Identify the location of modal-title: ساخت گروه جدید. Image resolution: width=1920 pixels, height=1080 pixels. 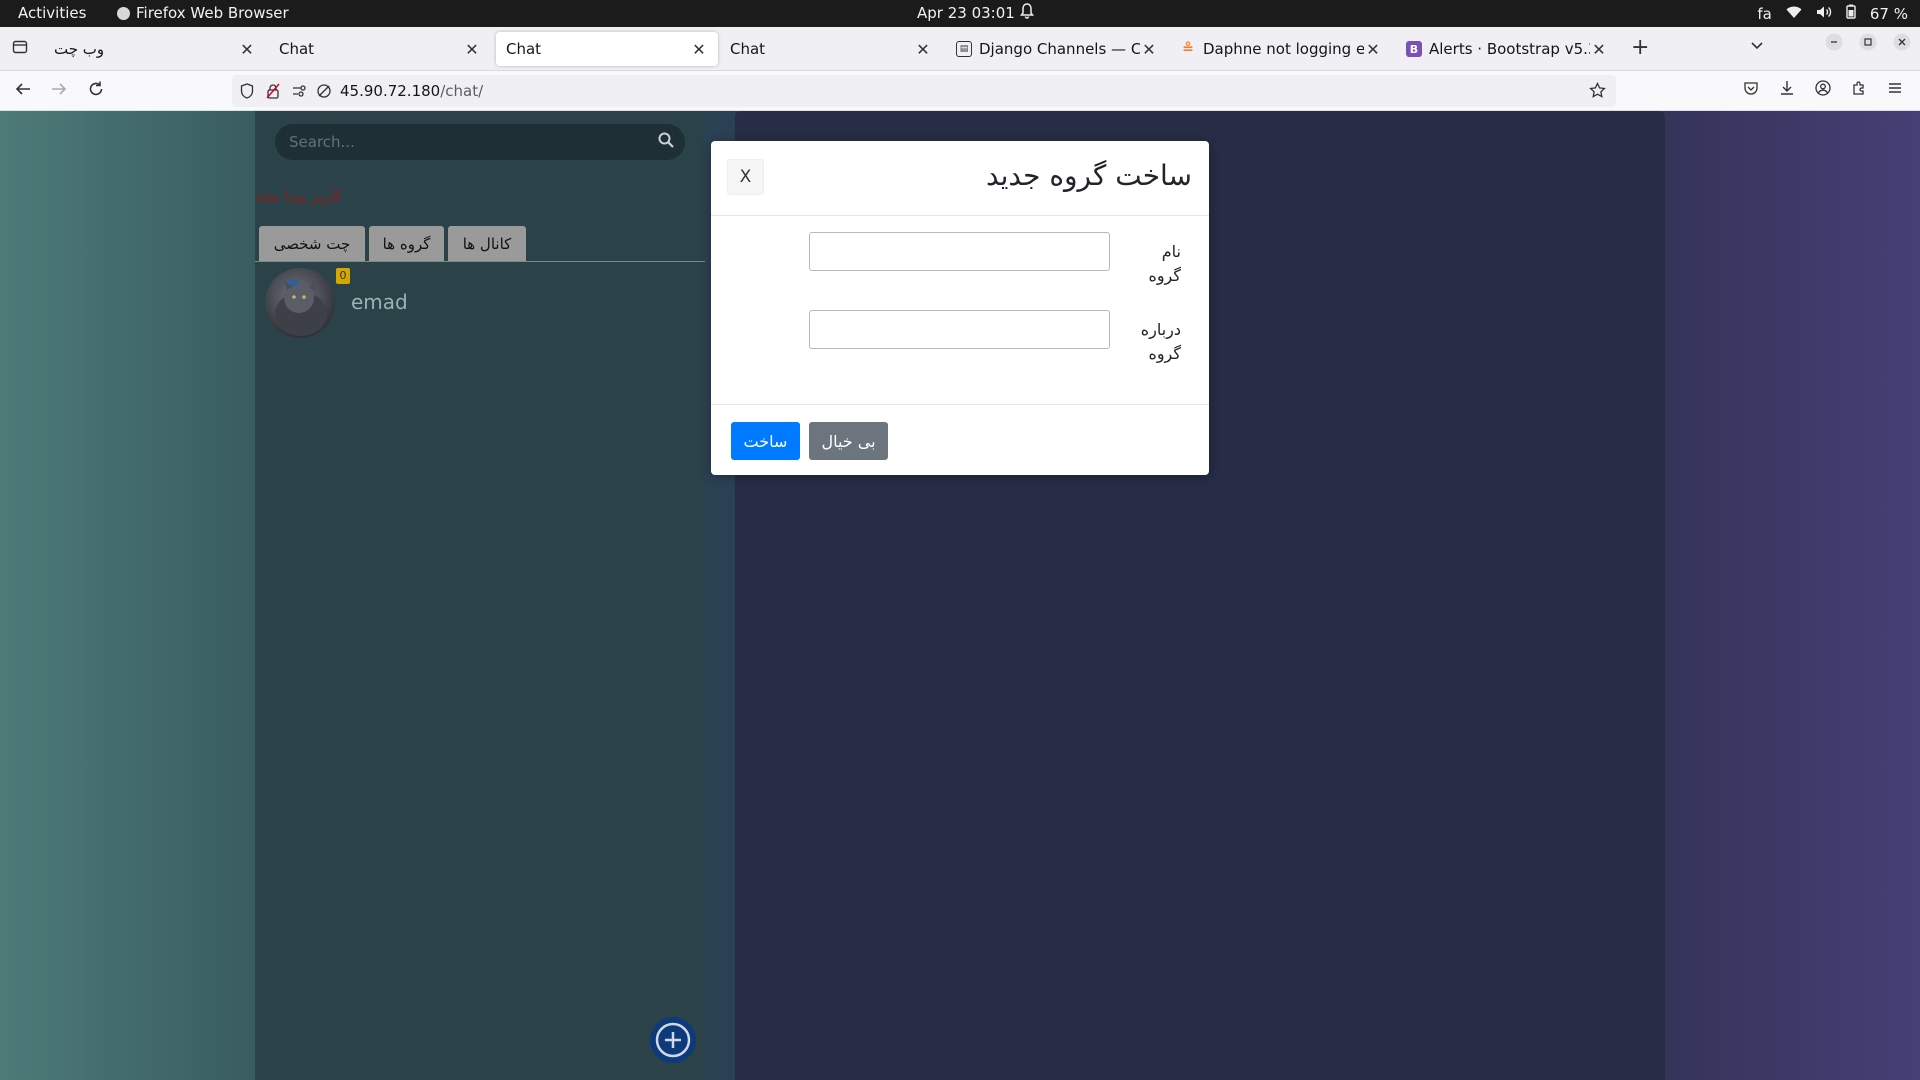
(1088, 175).